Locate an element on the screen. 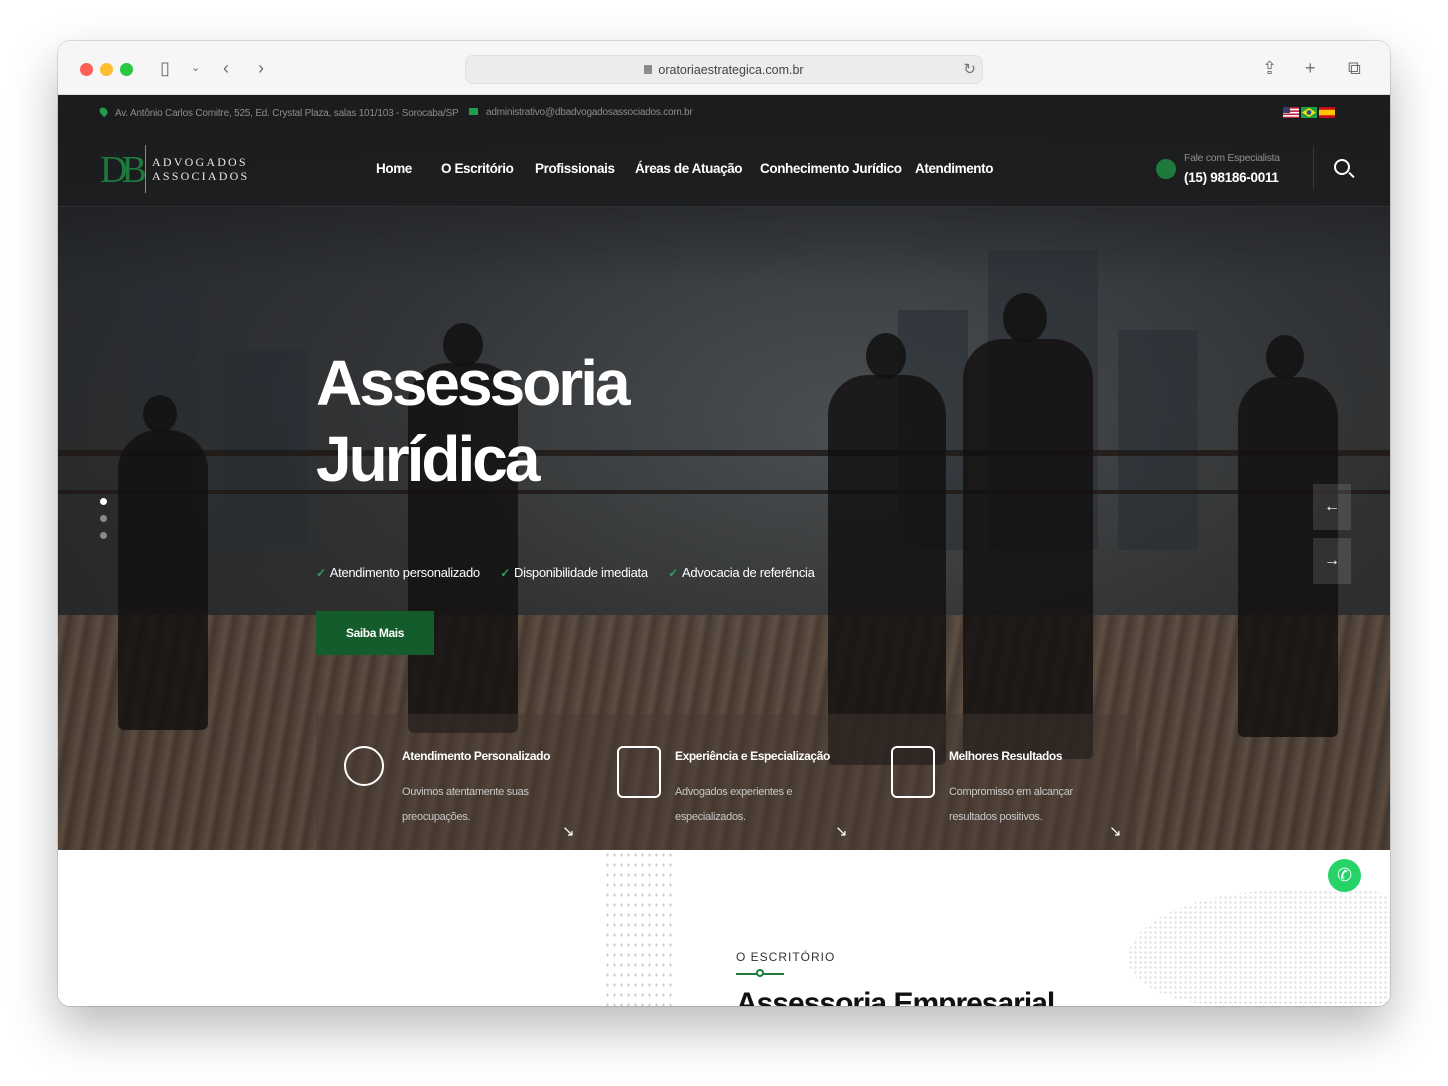 The width and height of the screenshot is (1448, 1086). card-title: Atendimento Personalizado is located at coordinates (476, 756).